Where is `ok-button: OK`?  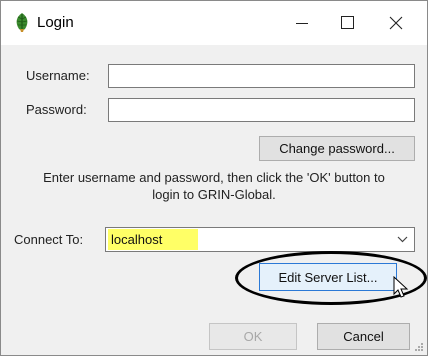
ok-button: OK is located at coordinates (253, 336).